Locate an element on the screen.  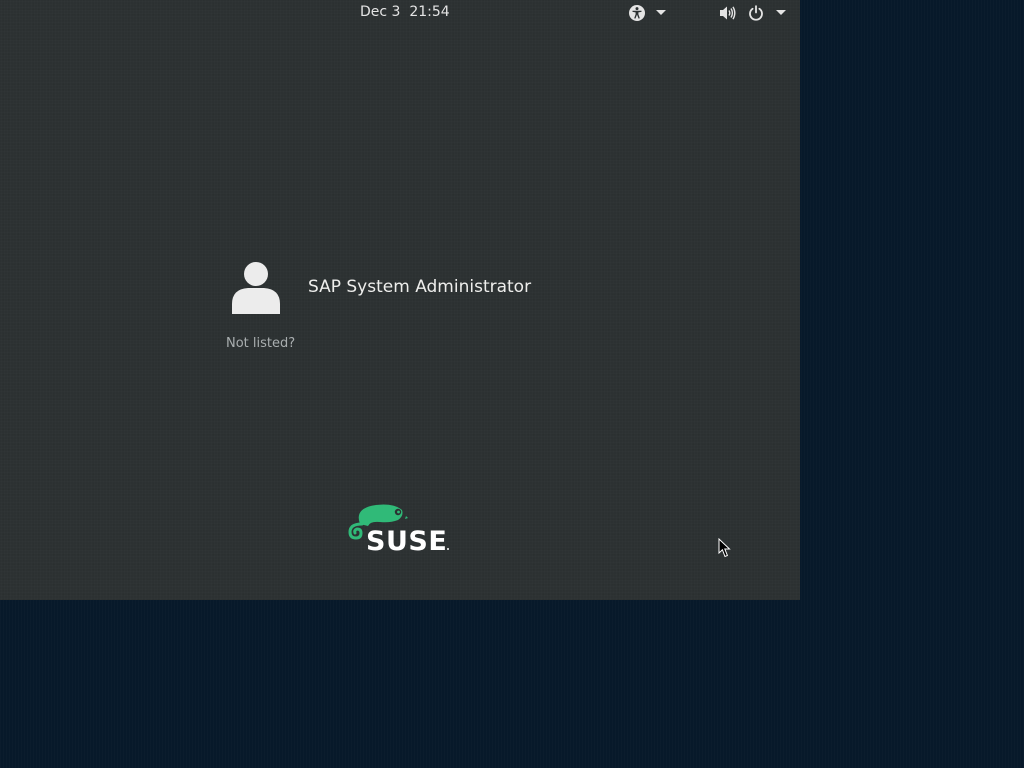
clock-time: 21:54 is located at coordinates (429, 12).